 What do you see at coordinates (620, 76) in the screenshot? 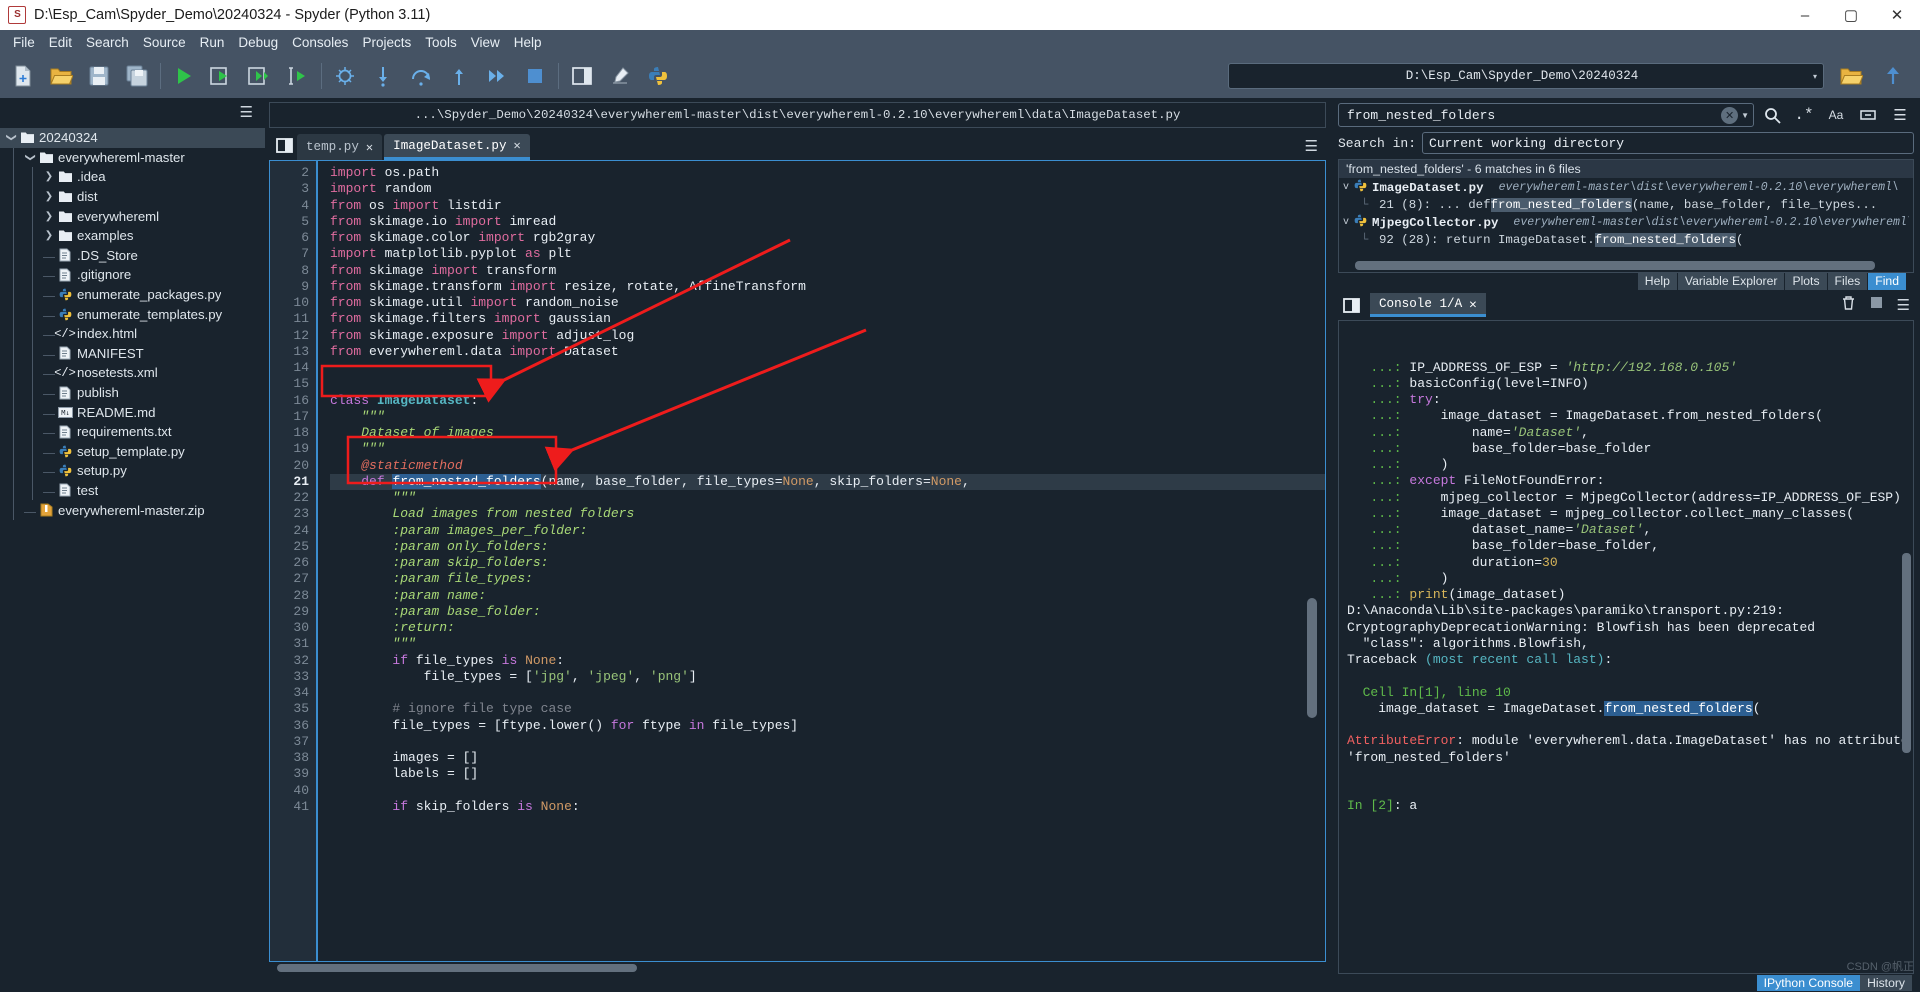
I see `preferences-icon` at bounding box center [620, 76].